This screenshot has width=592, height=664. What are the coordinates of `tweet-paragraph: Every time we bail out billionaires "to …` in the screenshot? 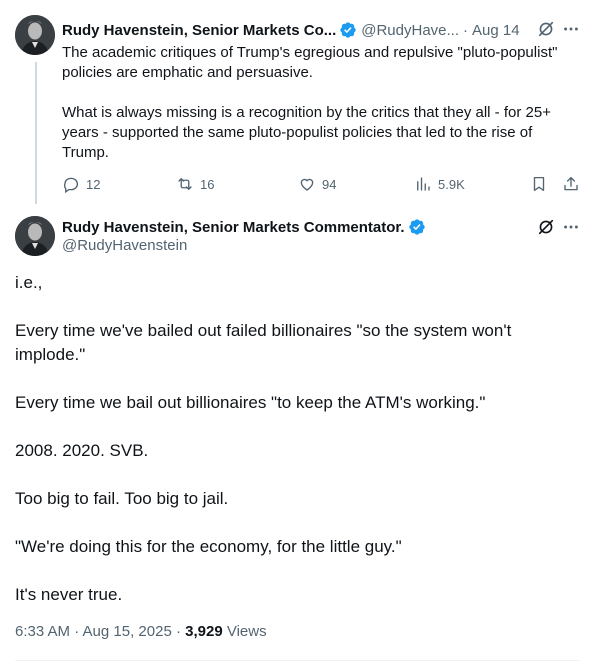 It's located at (250, 402).